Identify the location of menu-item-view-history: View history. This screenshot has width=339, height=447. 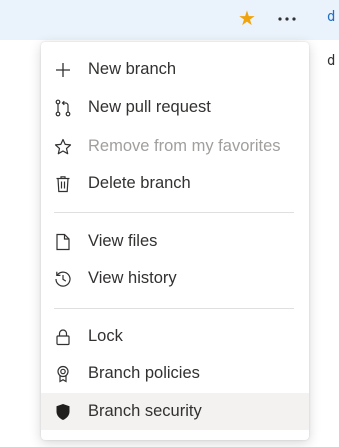
(175, 278).